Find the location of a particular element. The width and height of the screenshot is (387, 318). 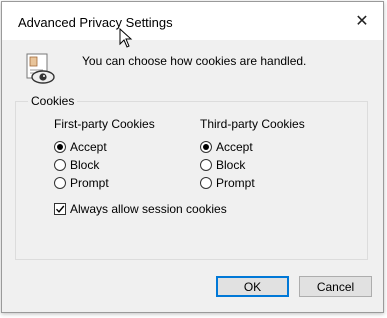

checkbox-checked is located at coordinates (60, 209).